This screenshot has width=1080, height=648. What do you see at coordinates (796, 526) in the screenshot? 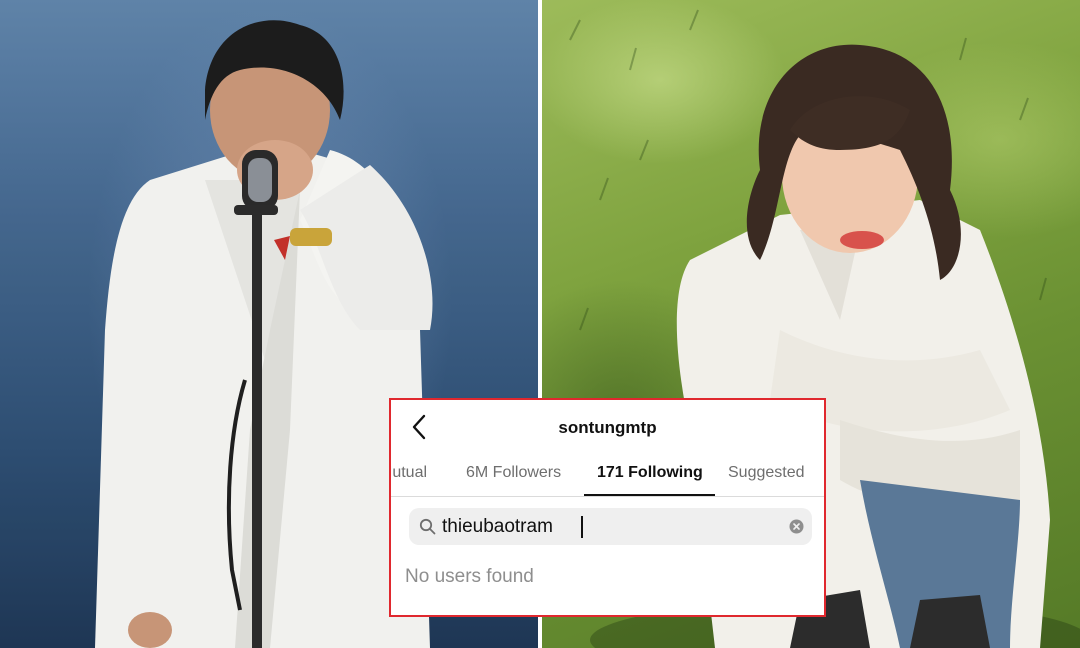
I see `clear-circle-icon` at bounding box center [796, 526].